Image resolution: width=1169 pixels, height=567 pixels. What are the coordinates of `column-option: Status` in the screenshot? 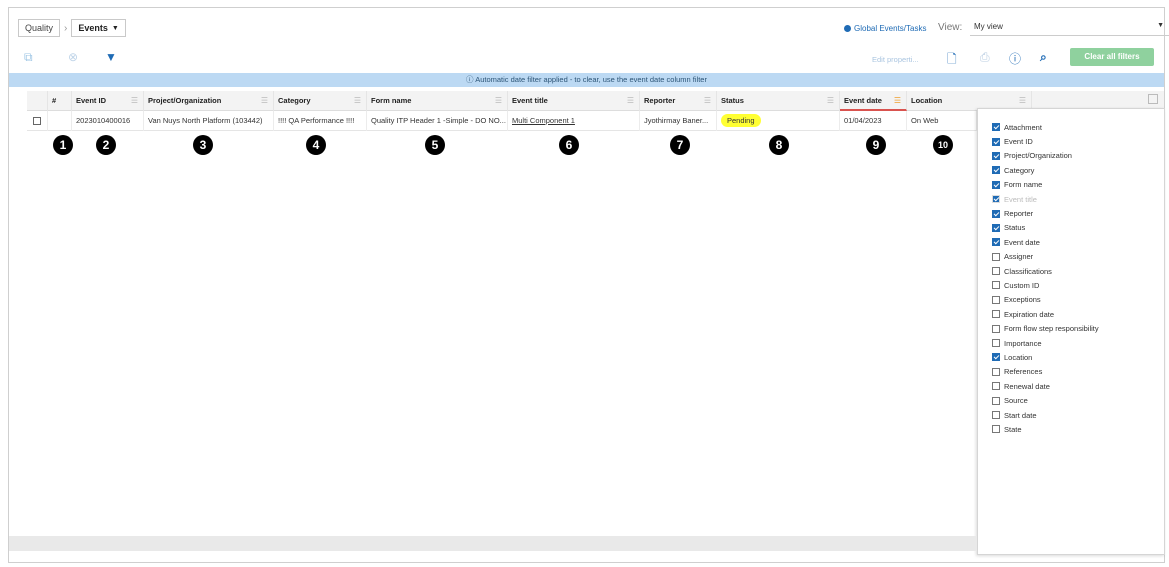 It's located at (1071, 228).